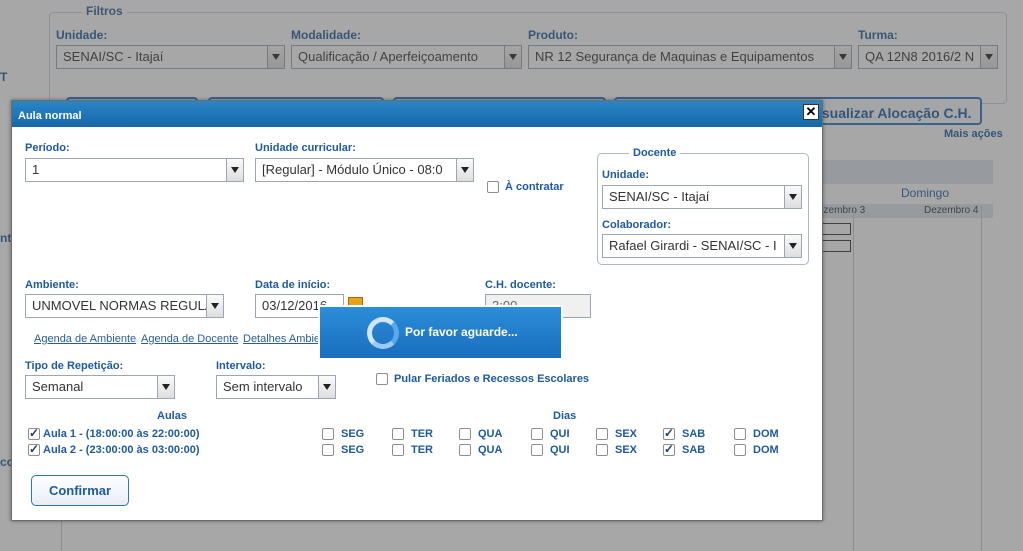 This screenshot has width=1023, height=551. What do you see at coordinates (398, 450) in the screenshot?
I see `aula-2-day-ter-checkbox` at bounding box center [398, 450].